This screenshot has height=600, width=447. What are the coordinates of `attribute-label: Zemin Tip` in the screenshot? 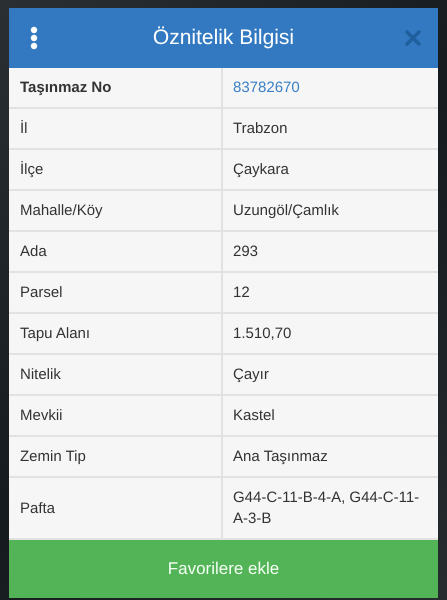 It's located at (116, 456).